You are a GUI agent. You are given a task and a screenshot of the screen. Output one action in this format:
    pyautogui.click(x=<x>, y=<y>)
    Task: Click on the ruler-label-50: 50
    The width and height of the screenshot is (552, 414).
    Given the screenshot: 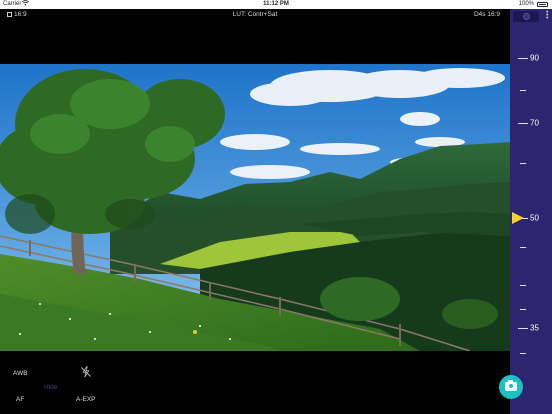 What is the action you would take?
    pyautogui.click(x=534, y=218)
    